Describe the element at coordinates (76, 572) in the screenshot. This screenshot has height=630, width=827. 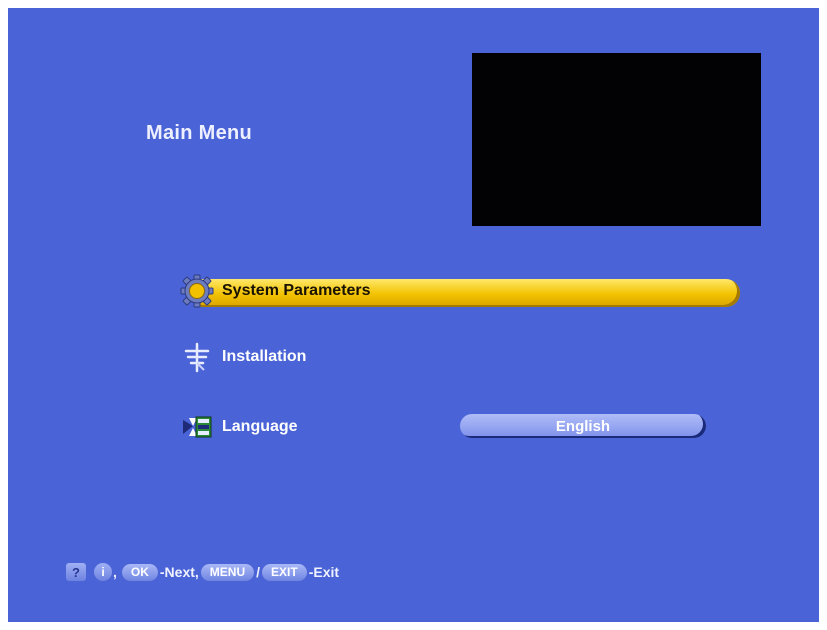
I see `help-key-icon: ?` at that location.